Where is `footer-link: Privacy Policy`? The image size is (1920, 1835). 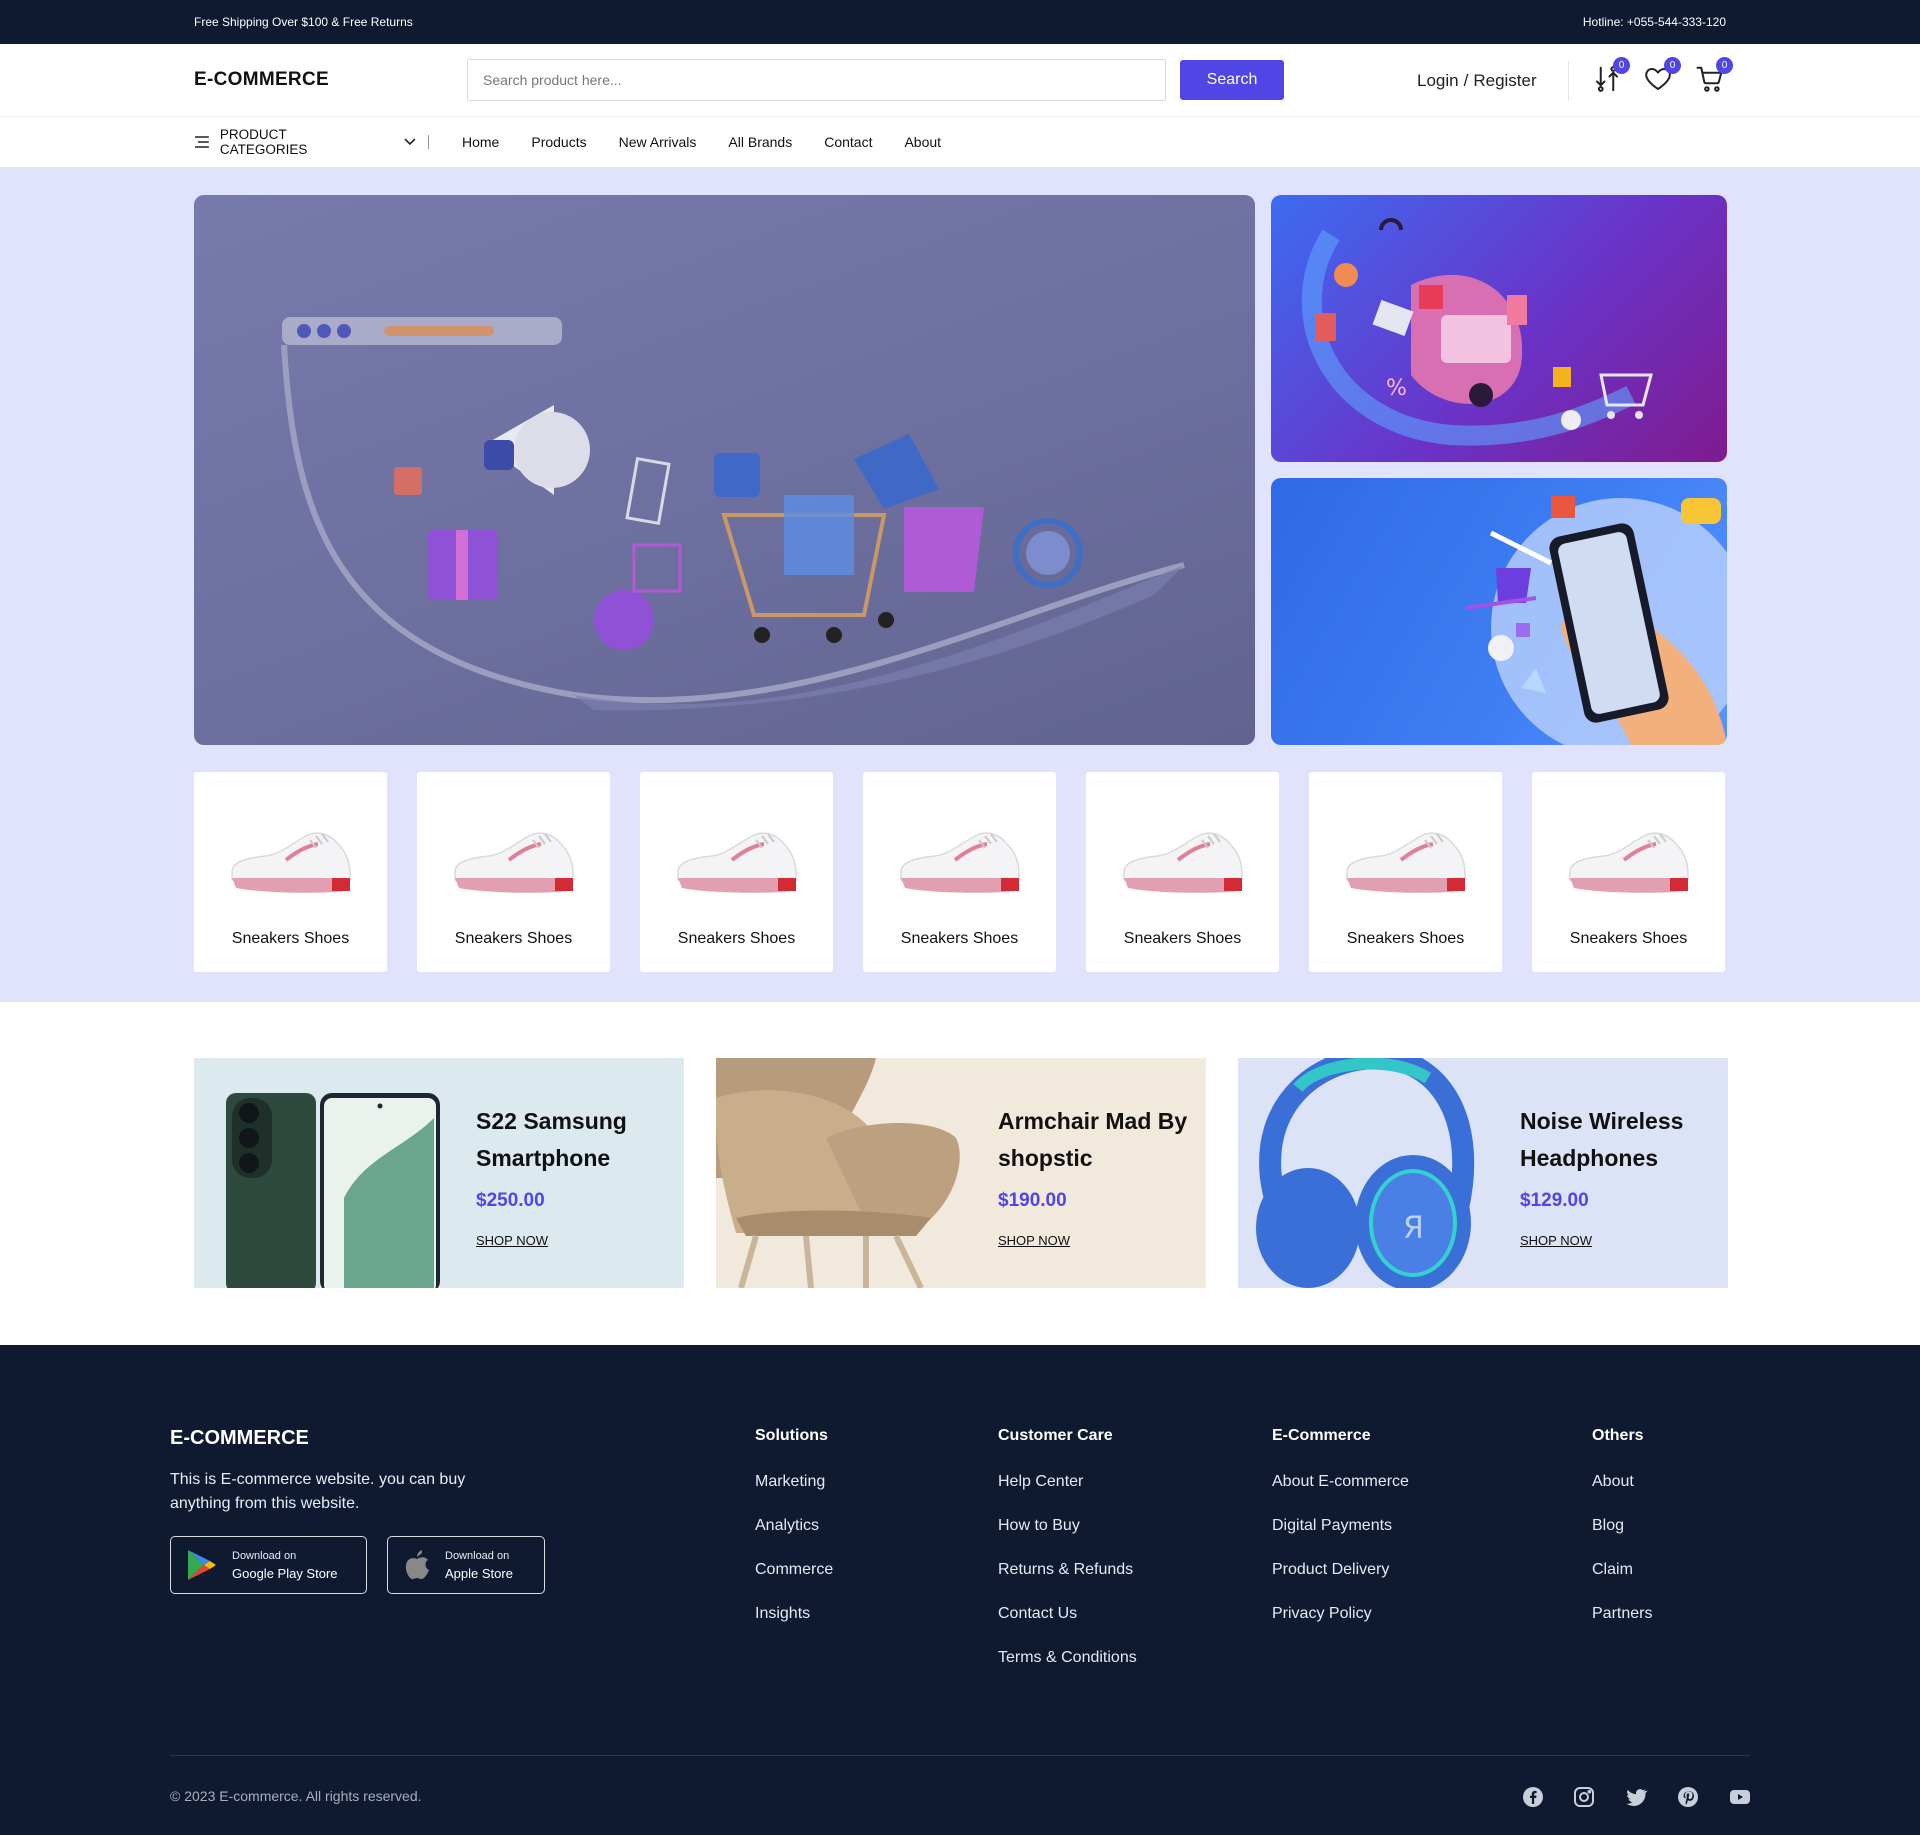
footer-link: Privacy Policy is located at coordinates (1340, 1625).